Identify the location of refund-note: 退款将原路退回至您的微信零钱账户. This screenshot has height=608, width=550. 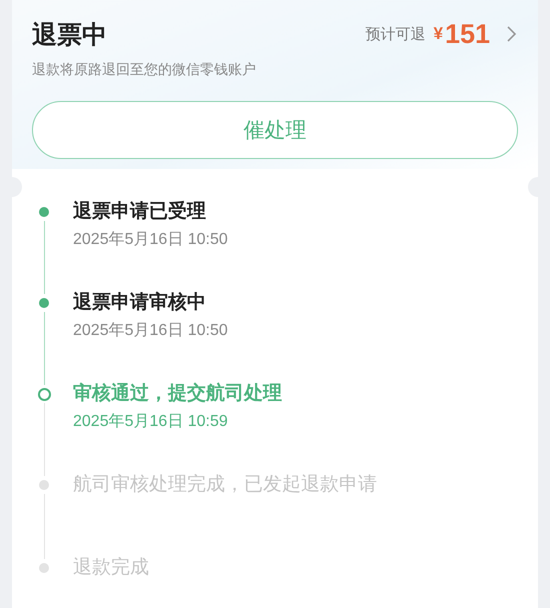
(144, 70).